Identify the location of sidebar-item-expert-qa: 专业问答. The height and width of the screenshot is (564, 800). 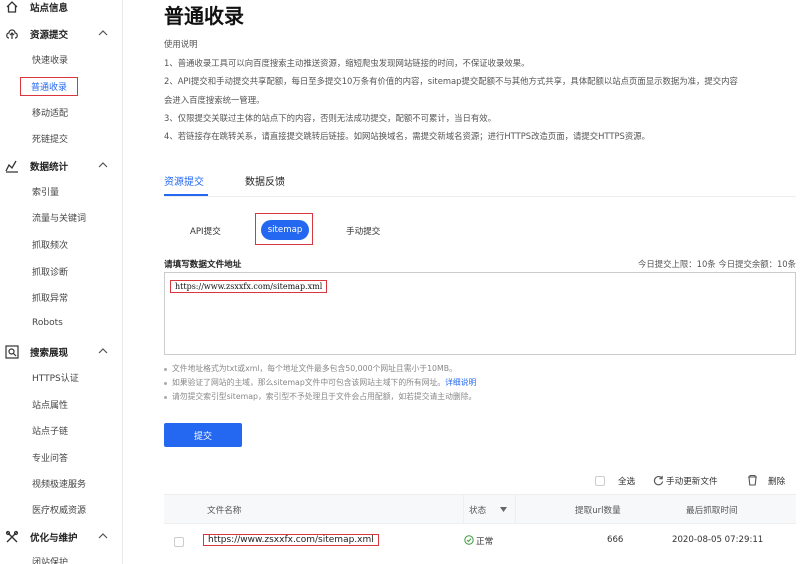
(50, 457).